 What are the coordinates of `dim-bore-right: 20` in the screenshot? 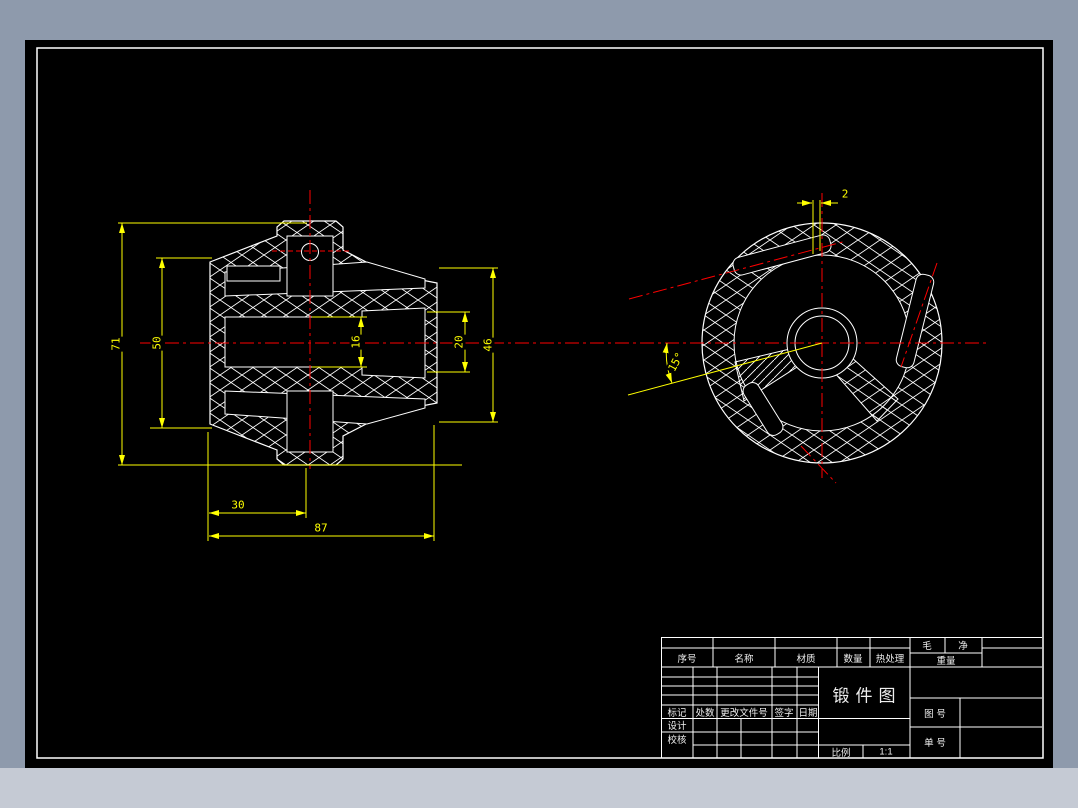 It's located at (459, 342).